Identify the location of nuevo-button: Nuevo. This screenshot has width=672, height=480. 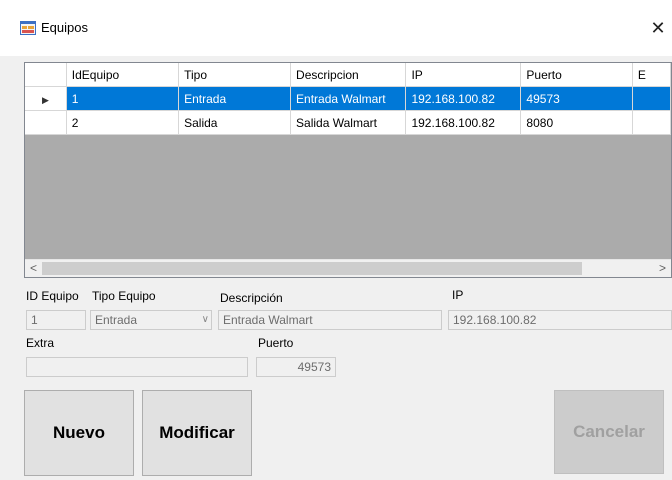
(79, 433).